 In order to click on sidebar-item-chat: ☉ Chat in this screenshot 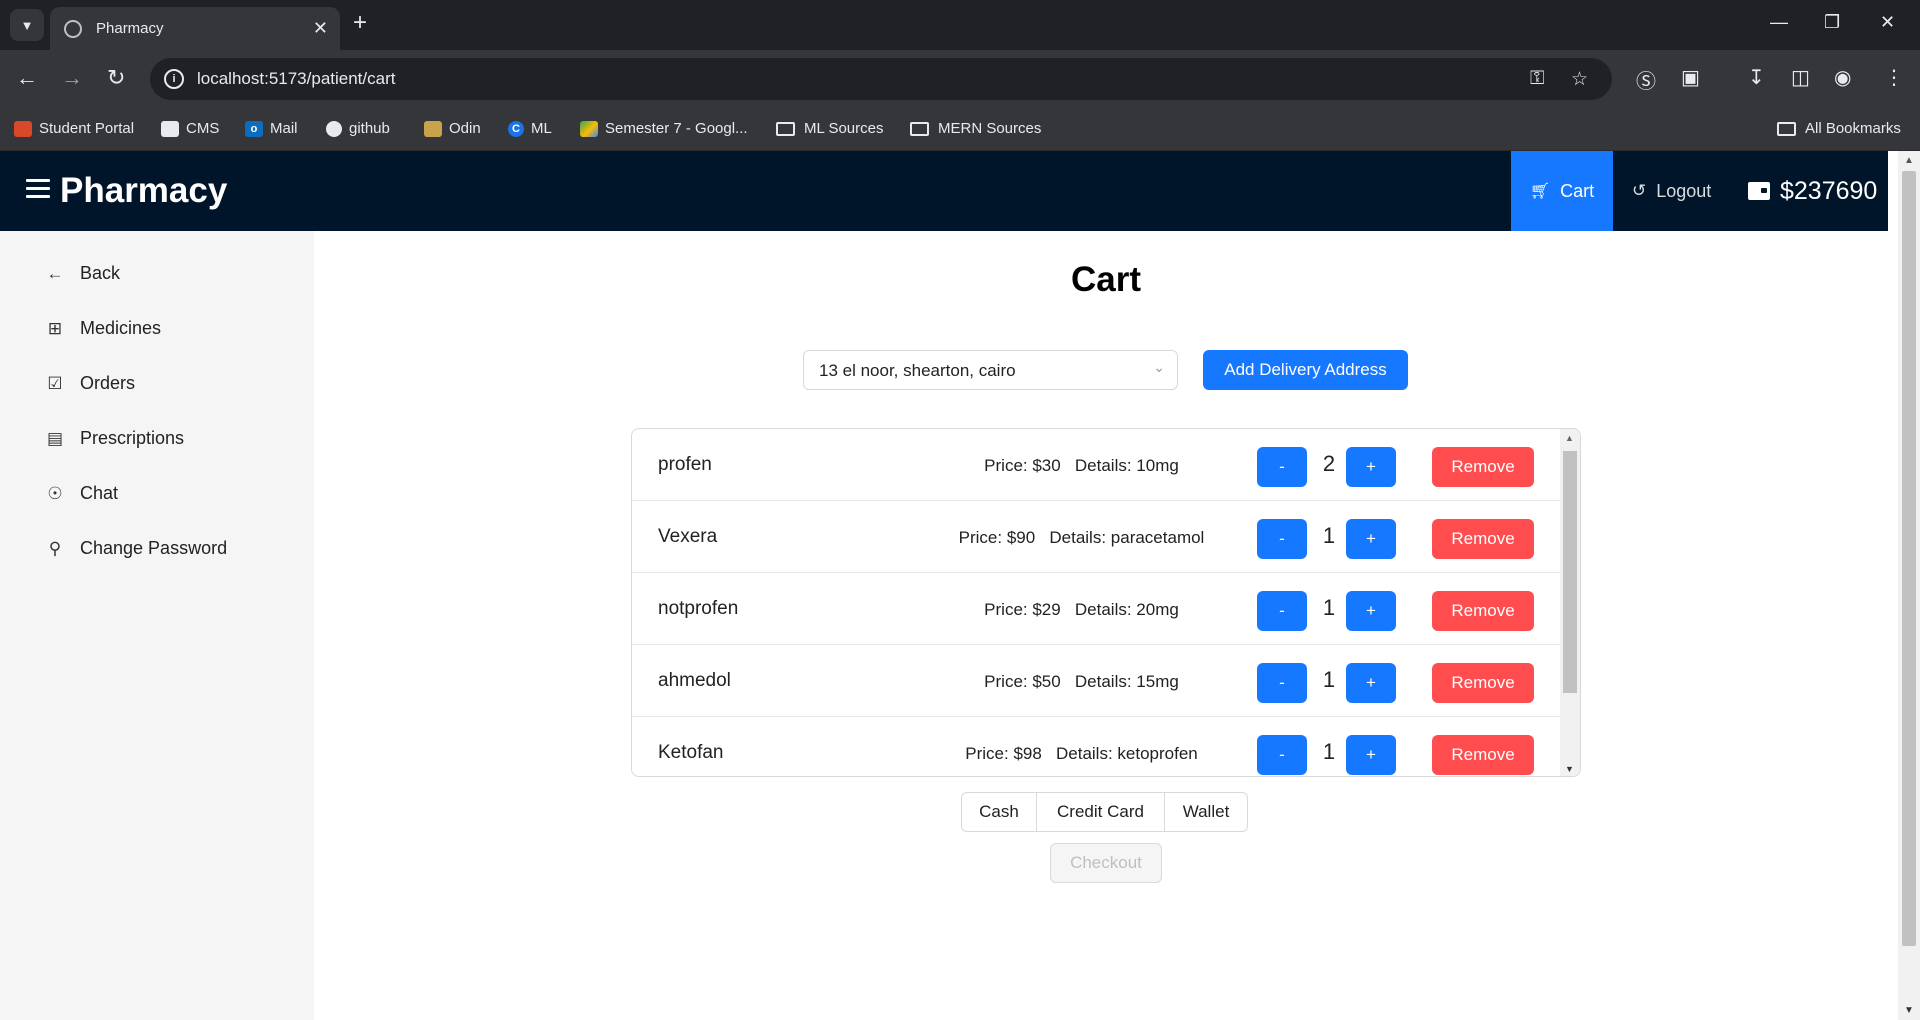, I will do `click(82, 493)`.